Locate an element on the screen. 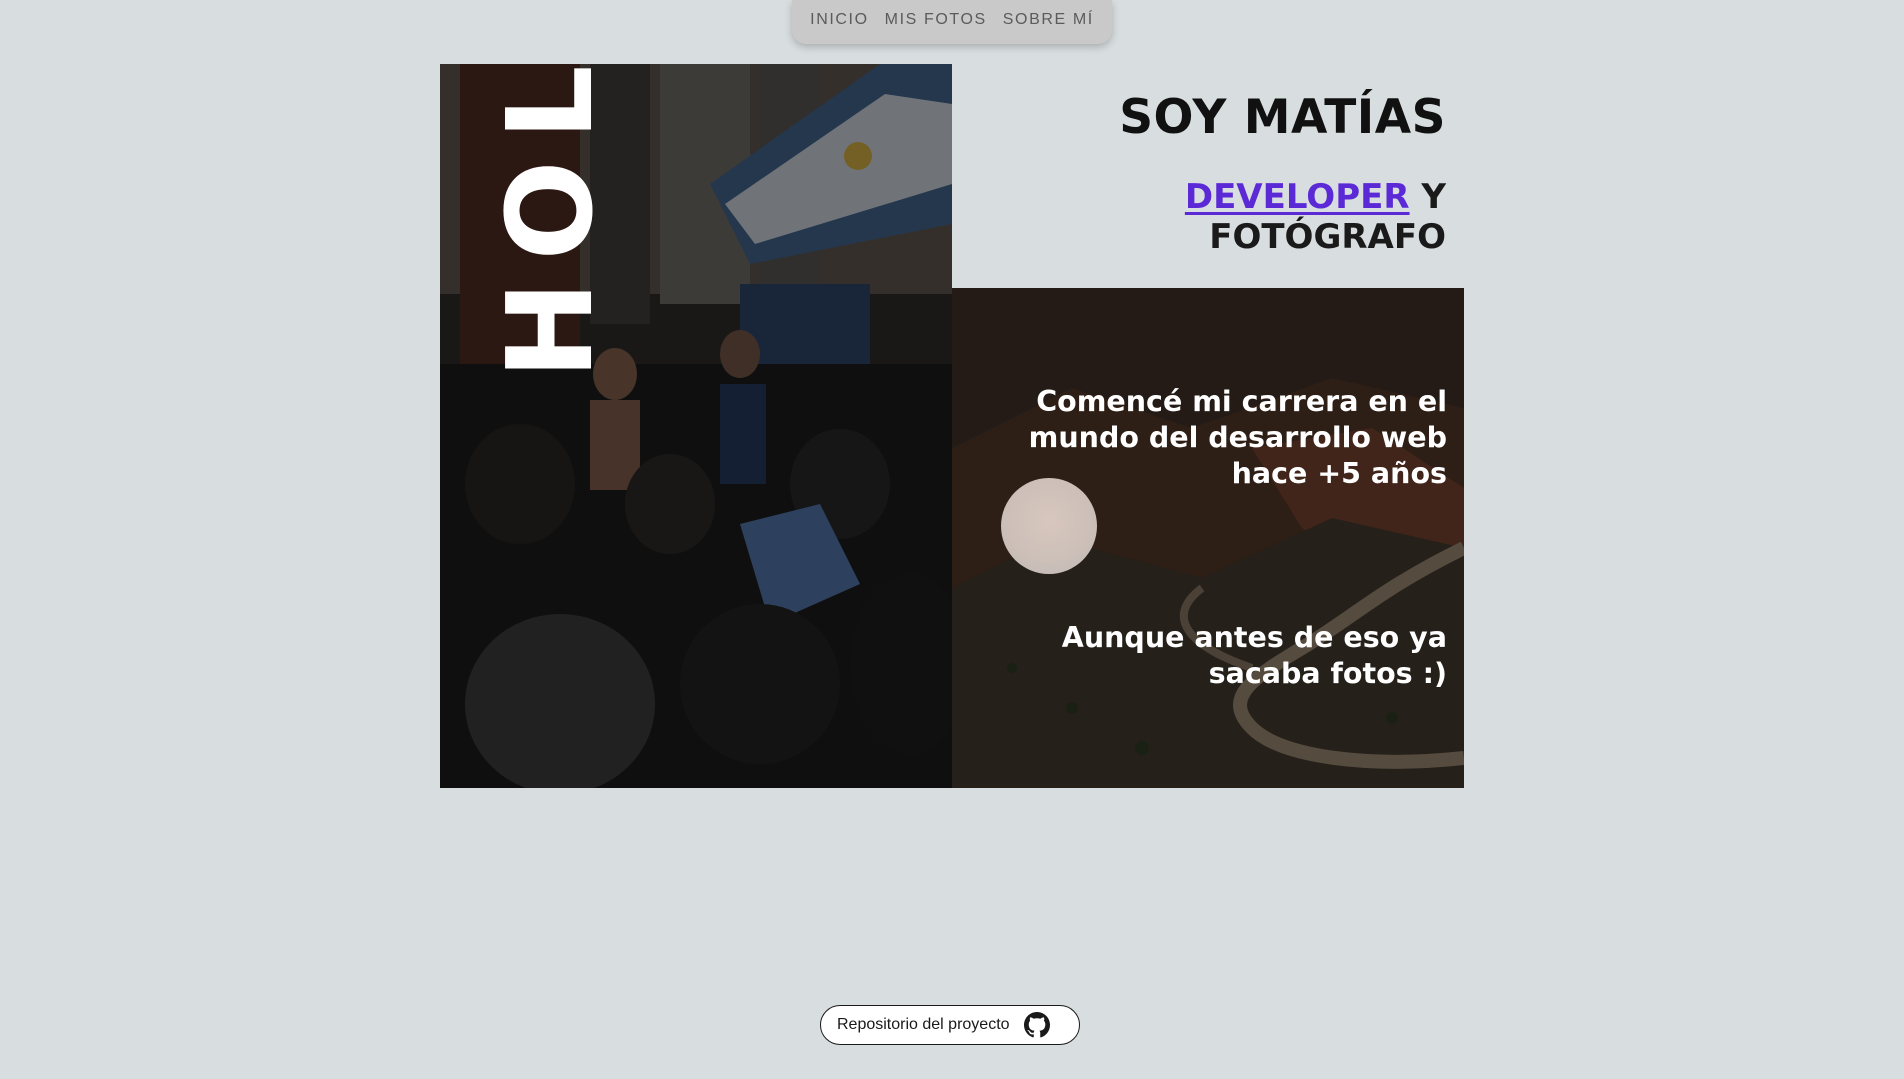 This screenshot has width=1904, height=1079. role-heading: DEVELOPER Y FOTÓGRAFO is located at coordinates (1203, 217).